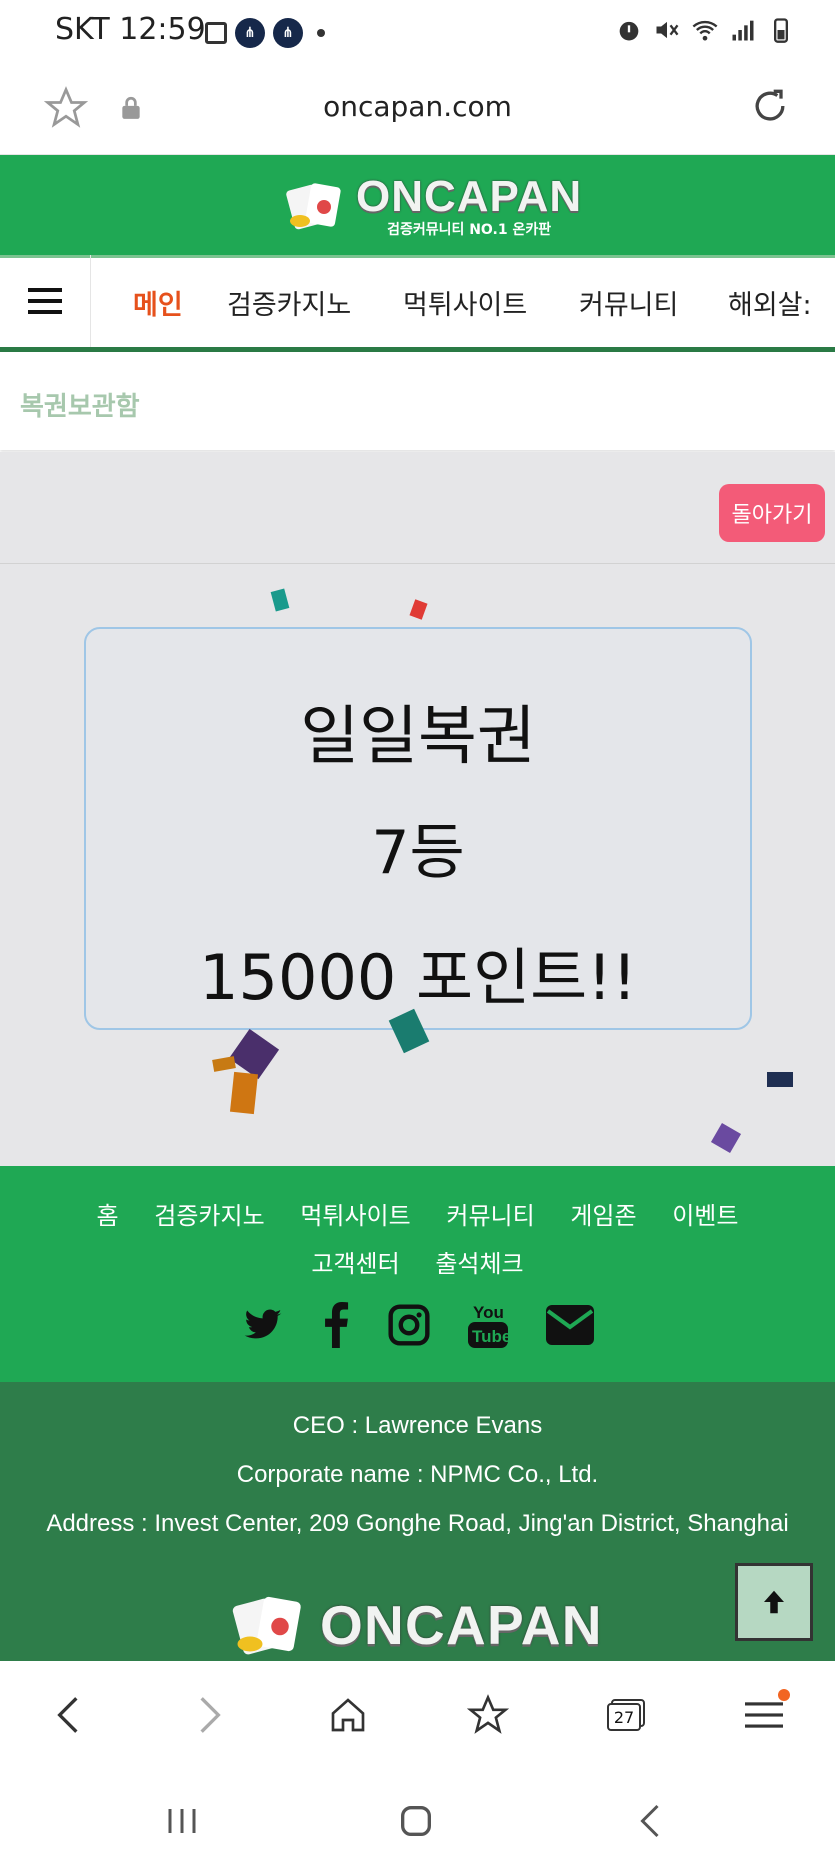  I want to click on signal-icon, so click(743, 30).